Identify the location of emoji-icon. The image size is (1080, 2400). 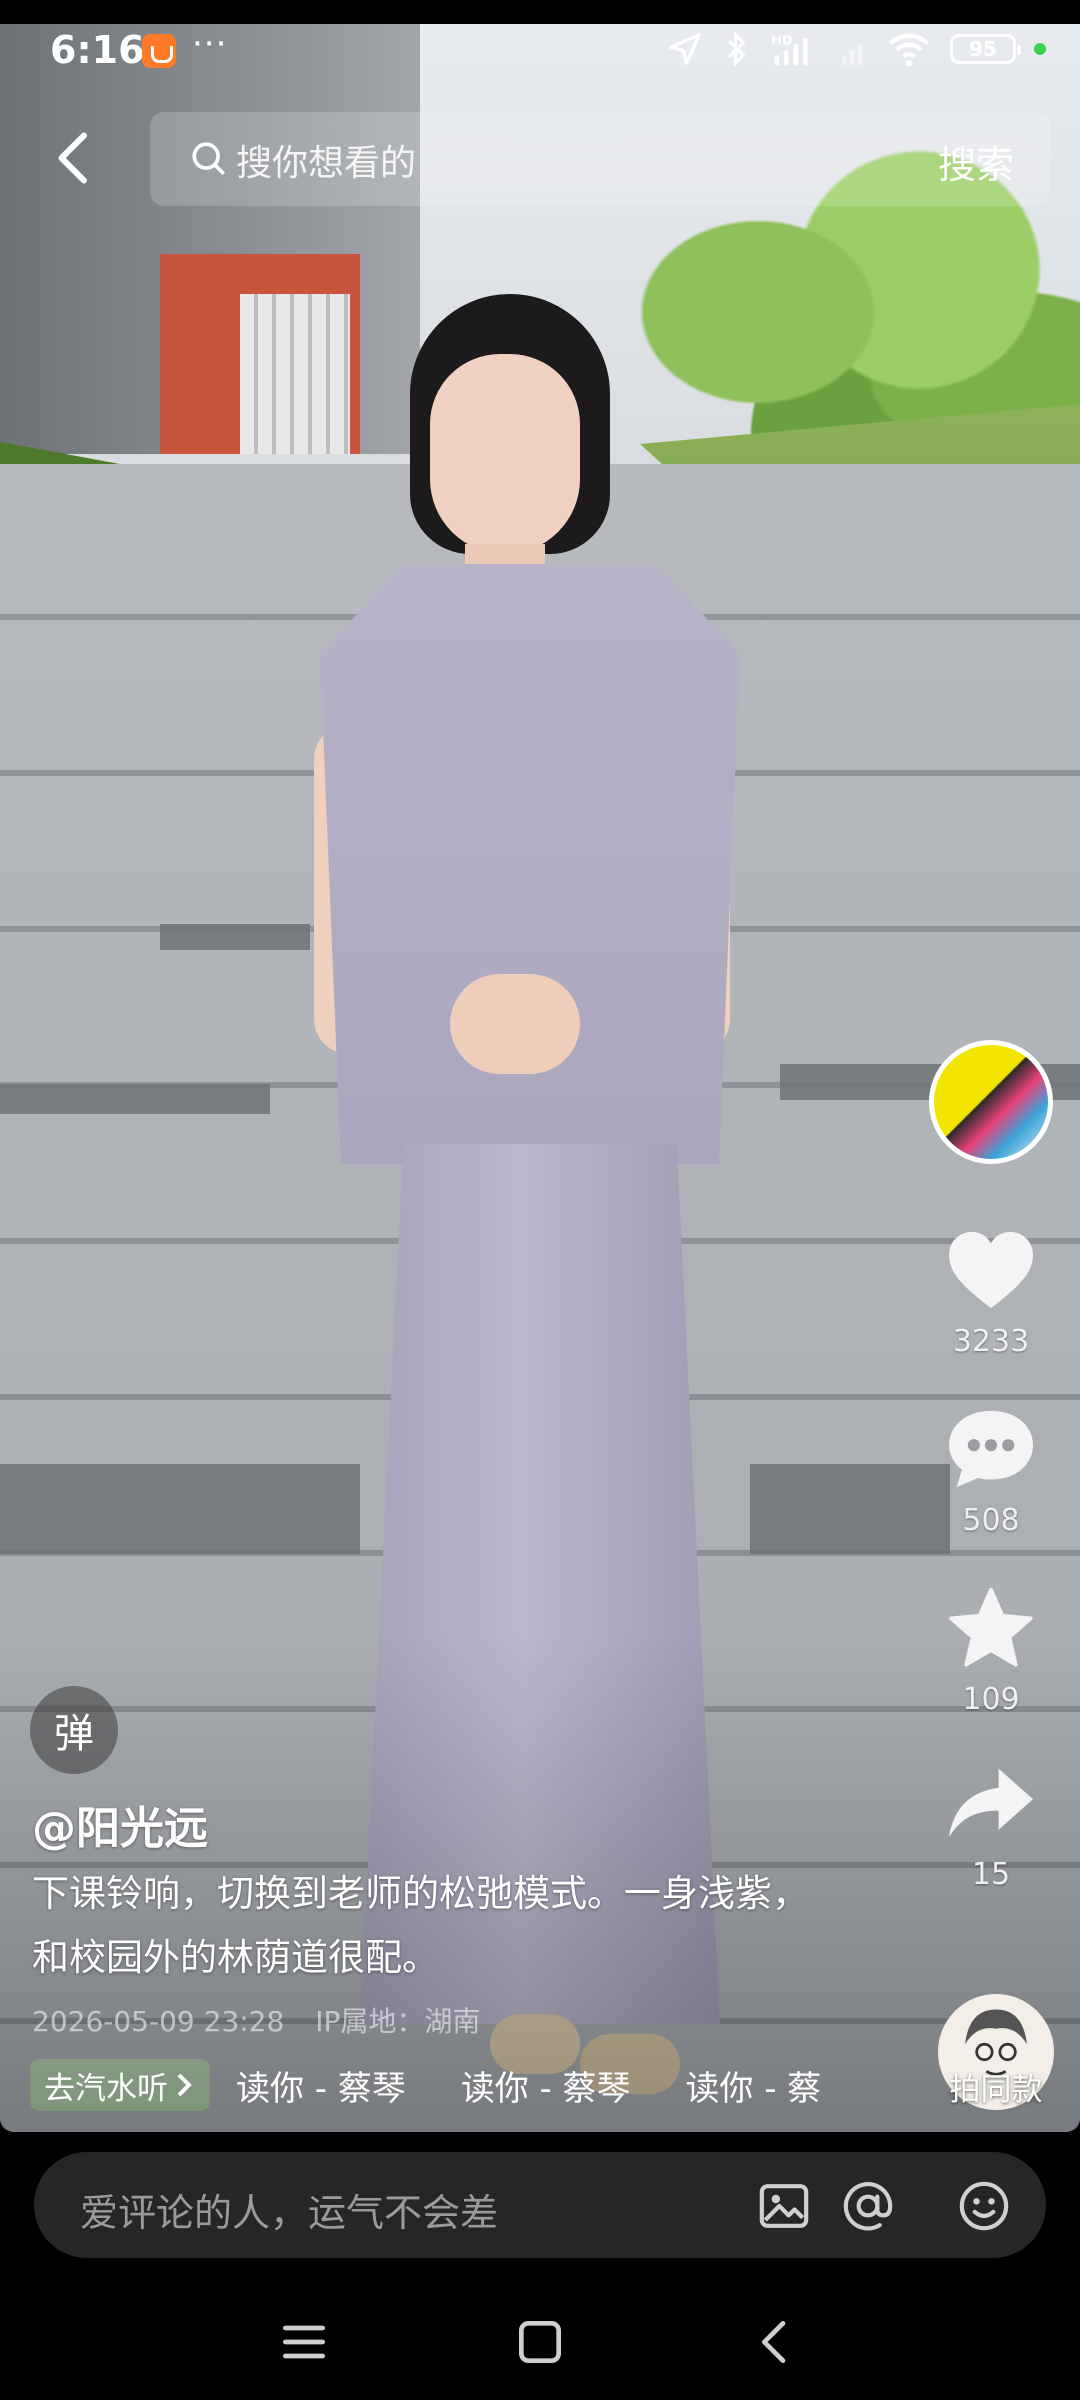
(984, 2206).